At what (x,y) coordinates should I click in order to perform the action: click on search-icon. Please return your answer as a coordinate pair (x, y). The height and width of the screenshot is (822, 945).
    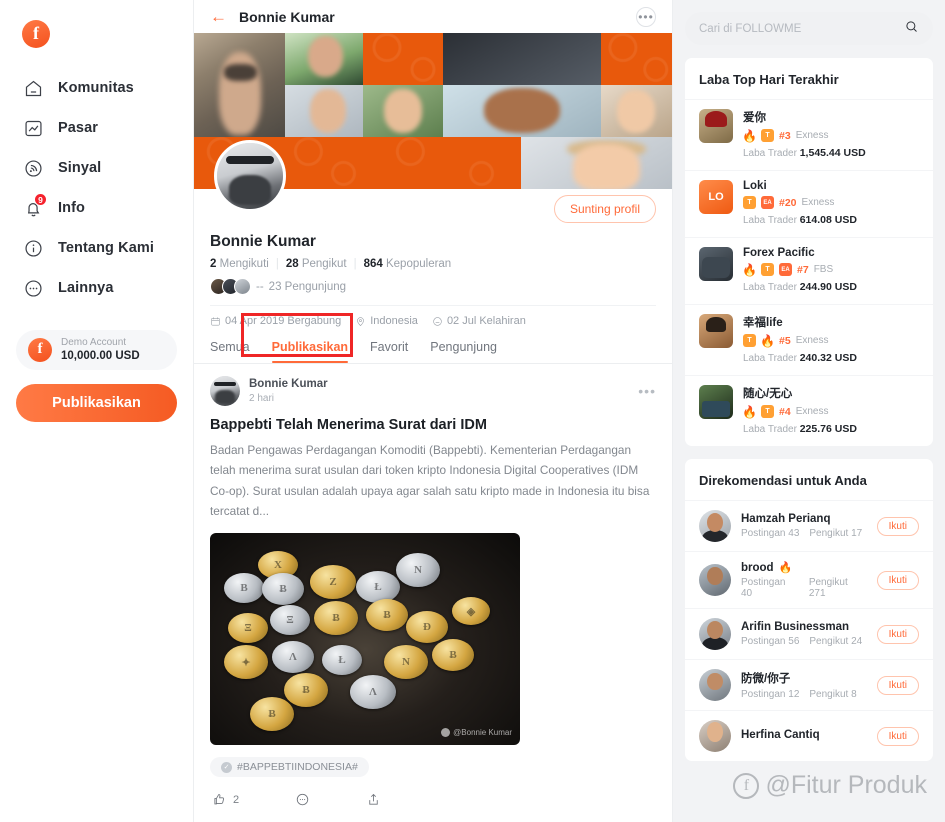
    Looking at the image, I should click on (911, 29).